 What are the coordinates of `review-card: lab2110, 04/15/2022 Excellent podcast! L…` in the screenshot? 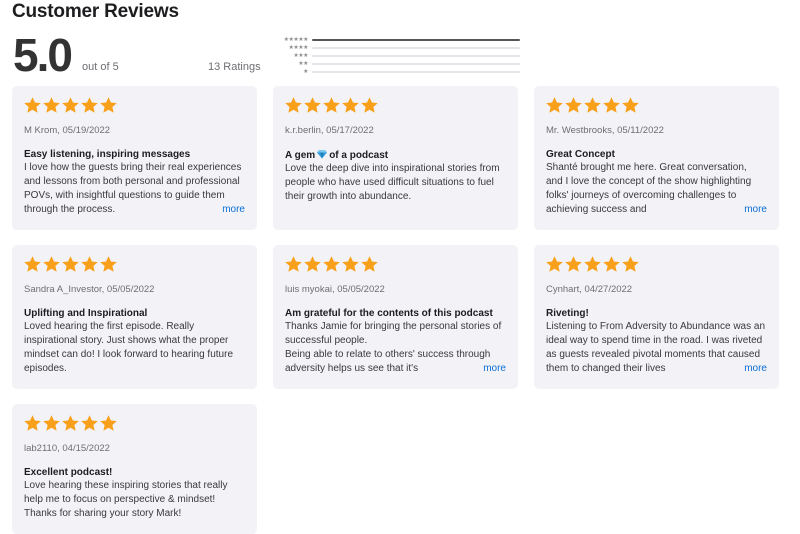 It's located at (134, 469).